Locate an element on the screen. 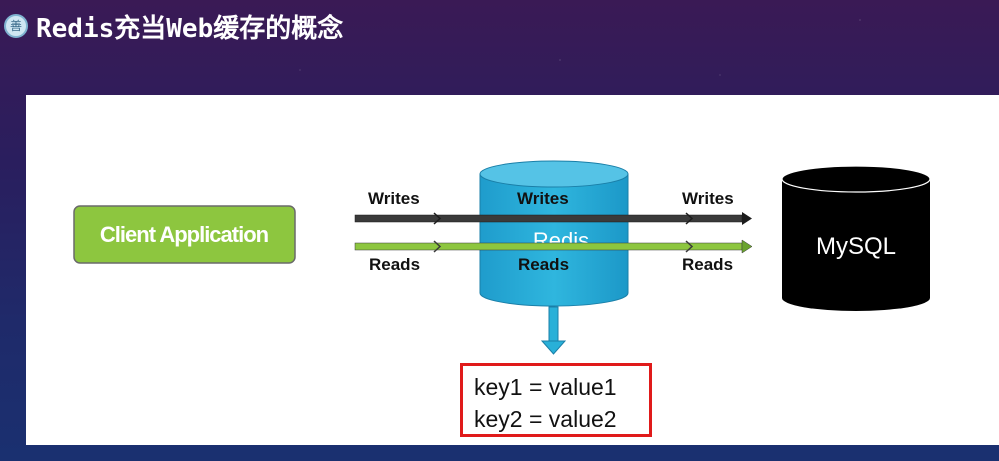 The width and height of the screenshot is (999, 461). writes-label-right: Writes is located at coordinates (708, 198).